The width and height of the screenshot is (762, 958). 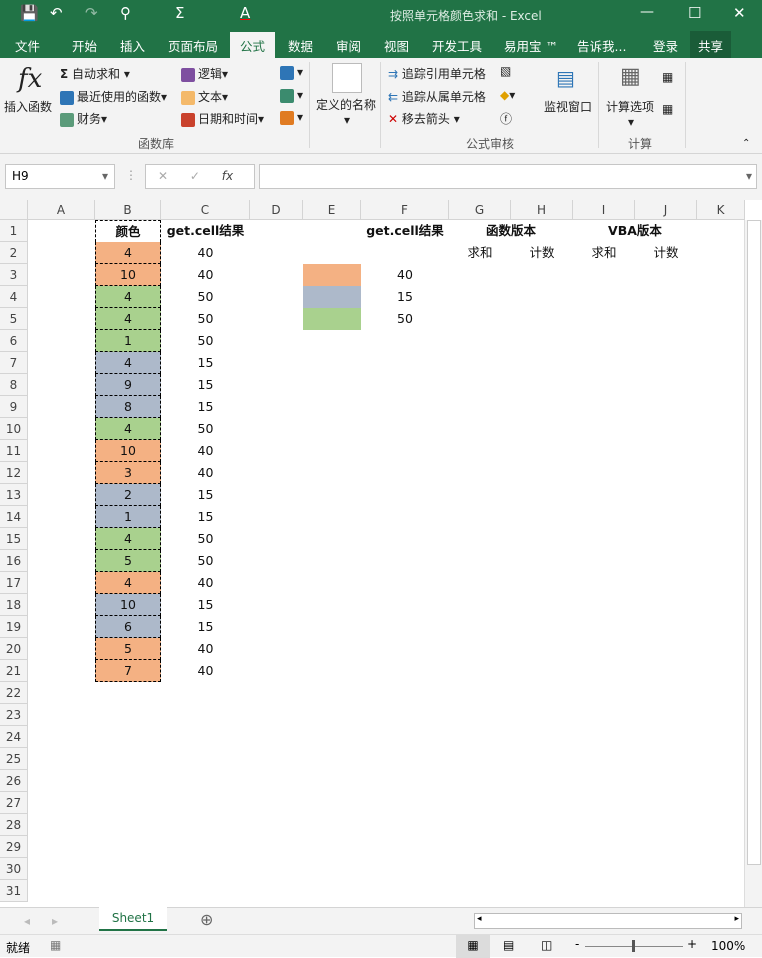 What do you see at coordinates (14, 407) in the screenshot?
I see `row-header-9: 9` at bounding box center [14, 407].